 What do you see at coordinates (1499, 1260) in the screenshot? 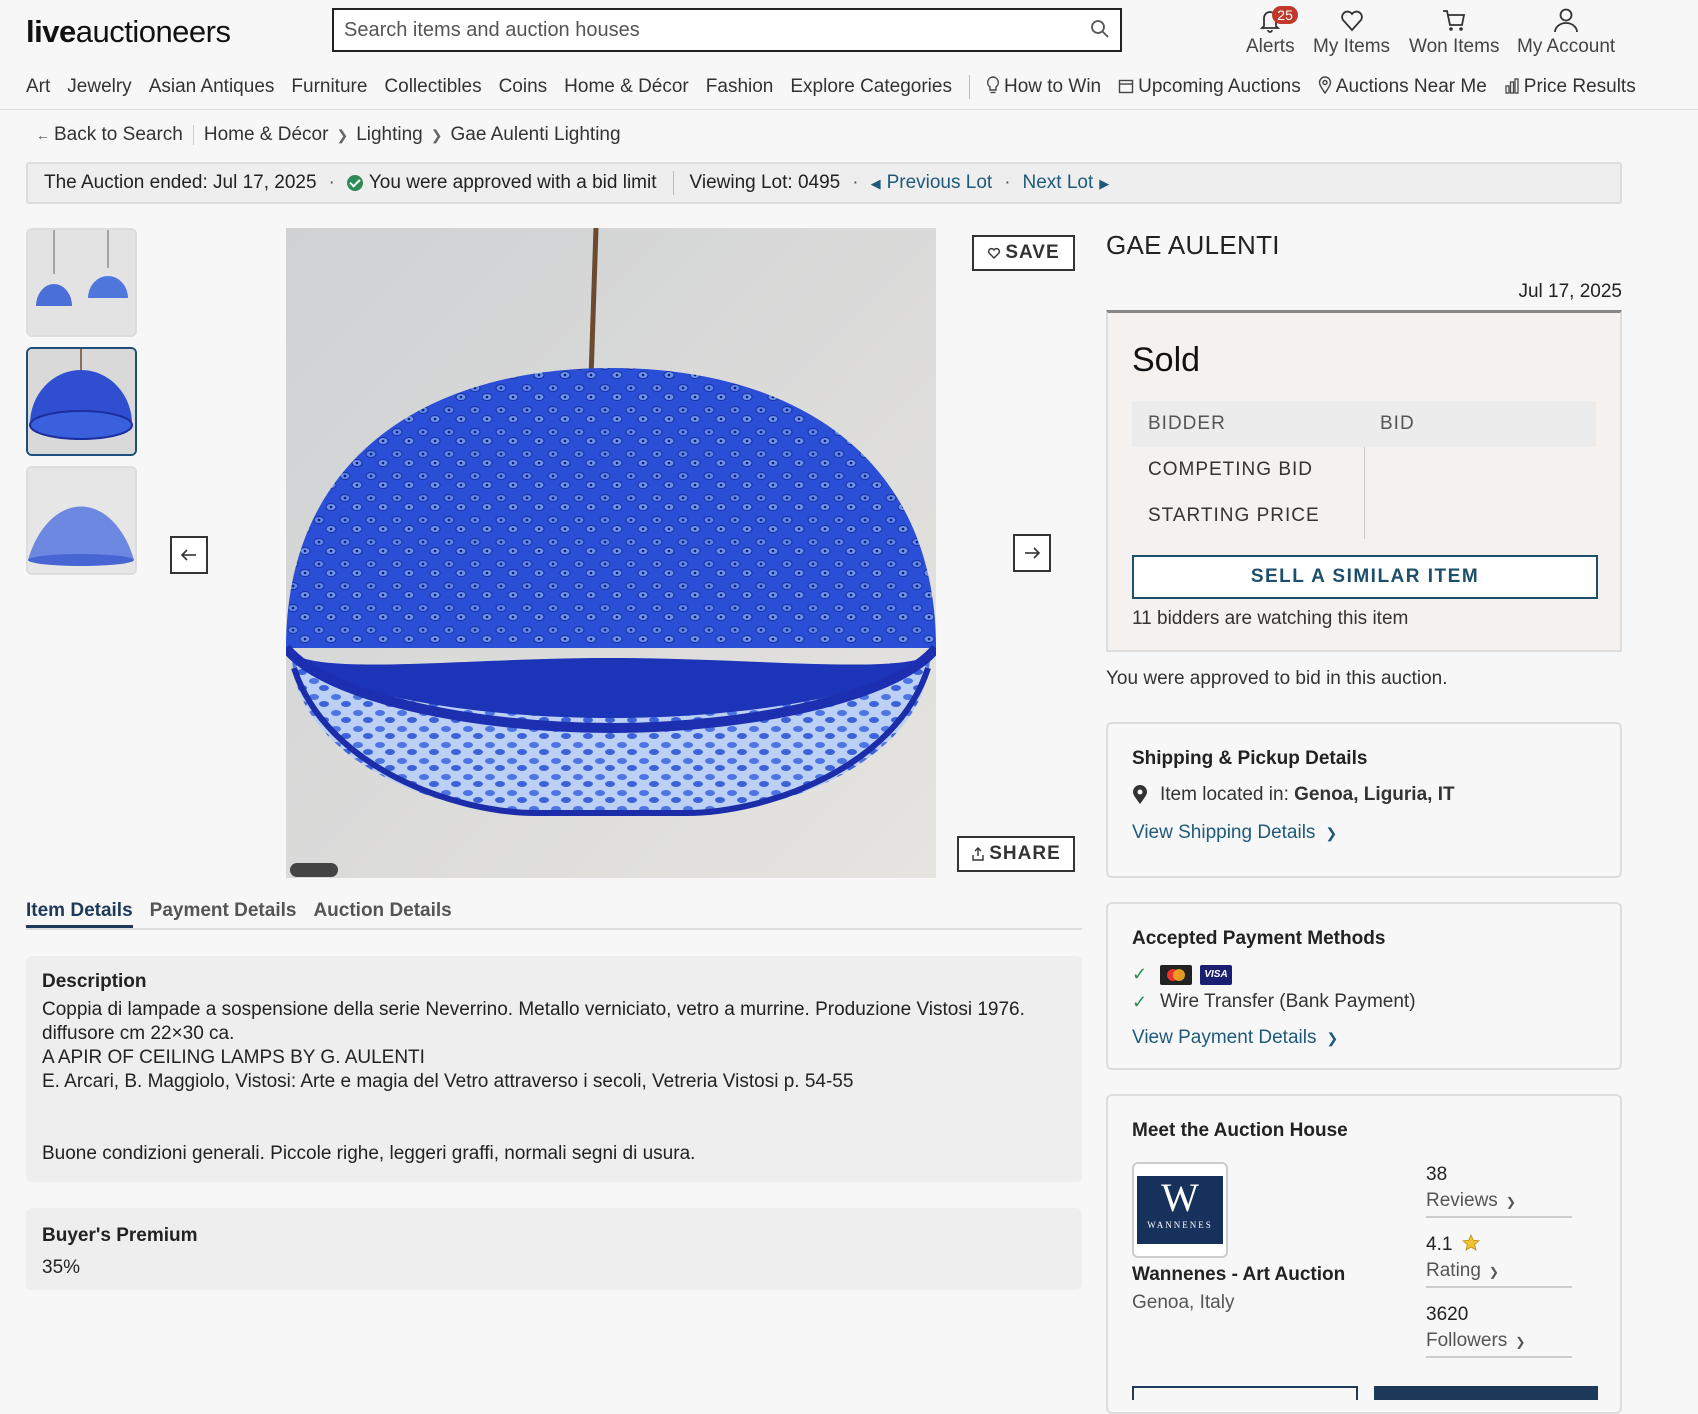
I see `rating-stat: 4.1 Rating ❯` at bounding box center [1499, 1260].